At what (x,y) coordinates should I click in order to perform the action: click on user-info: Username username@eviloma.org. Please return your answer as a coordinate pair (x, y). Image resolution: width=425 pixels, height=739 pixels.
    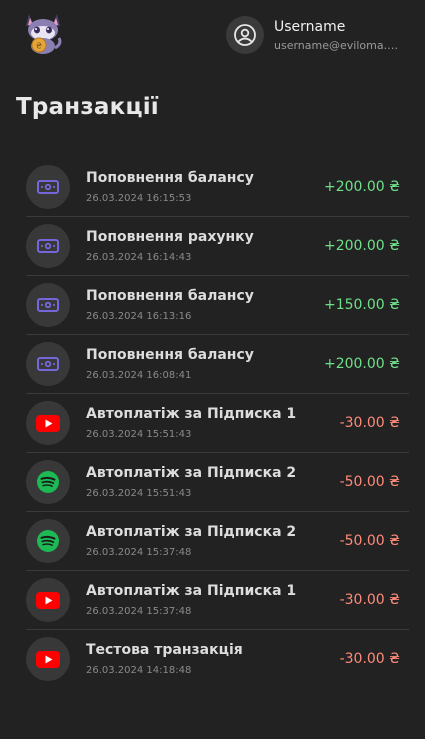
    Looking at the image, I should click on (339, 36).